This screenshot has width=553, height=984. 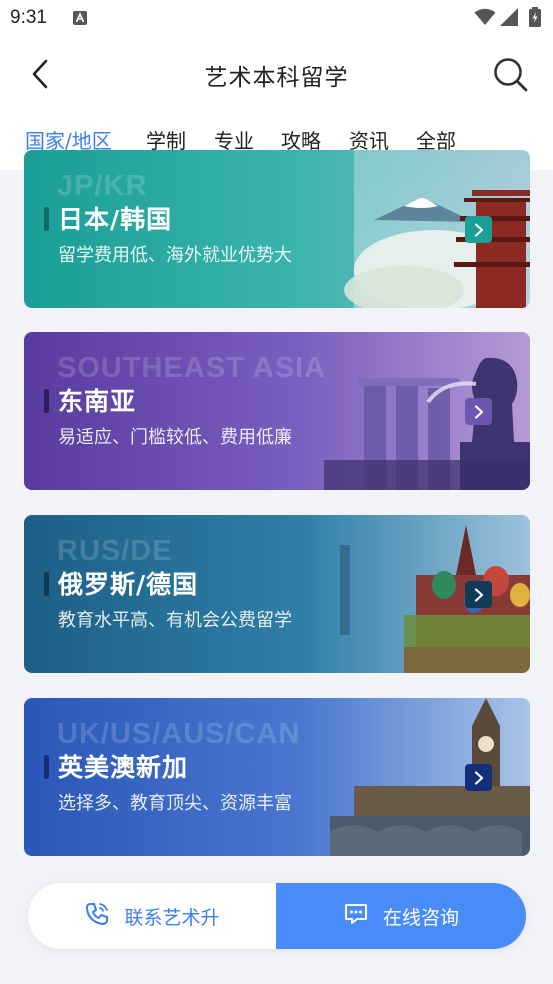 I want to click on nav-bar: 艺术本科留学, so click(x=276, y=73).